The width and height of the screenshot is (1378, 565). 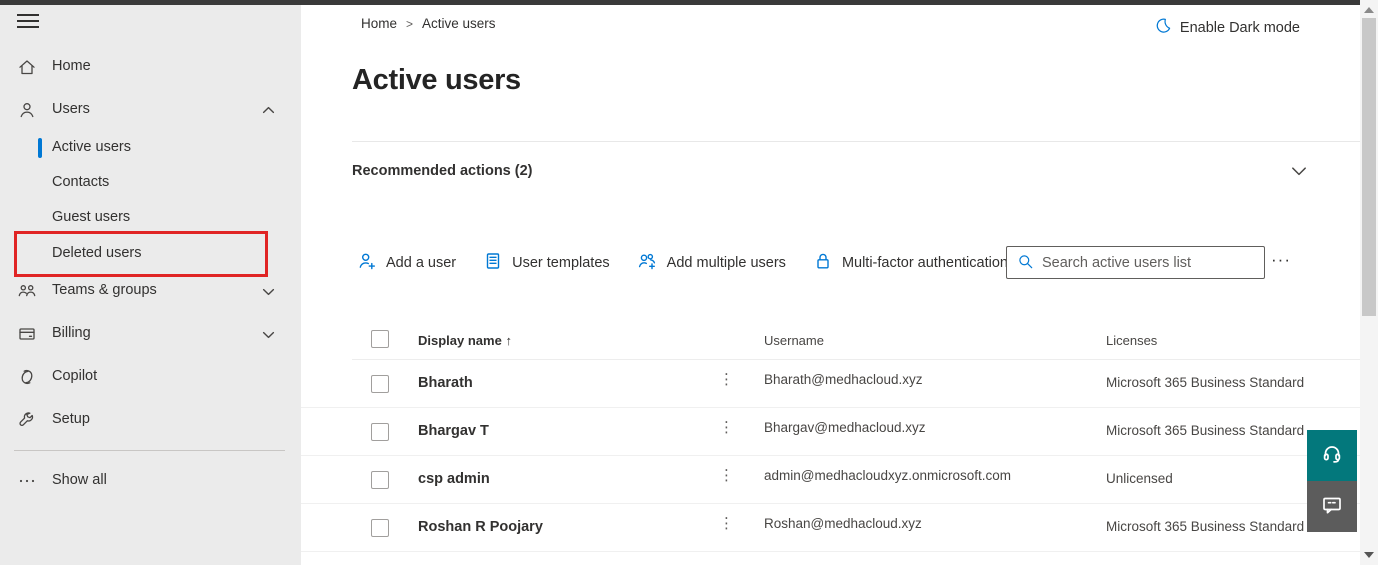 I want to click on setup-wrench-icon, so click(x=27, y=420).